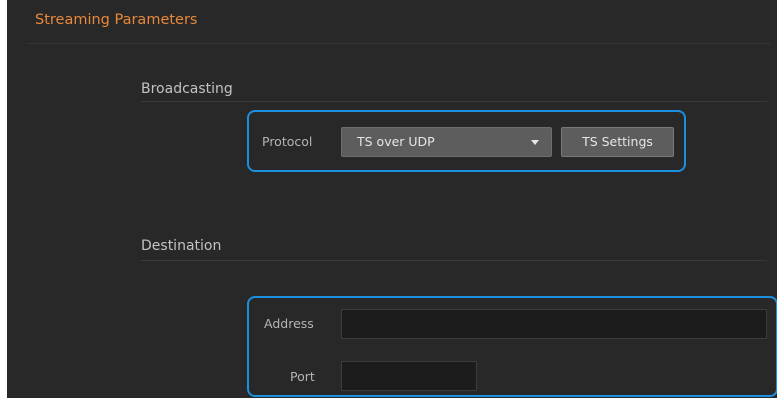 This screenshot has width=777, height=398. What do you see at coordinates (289, 323) in the screenshot?
I see `address-label: Address` at bounding box center [289, 323].